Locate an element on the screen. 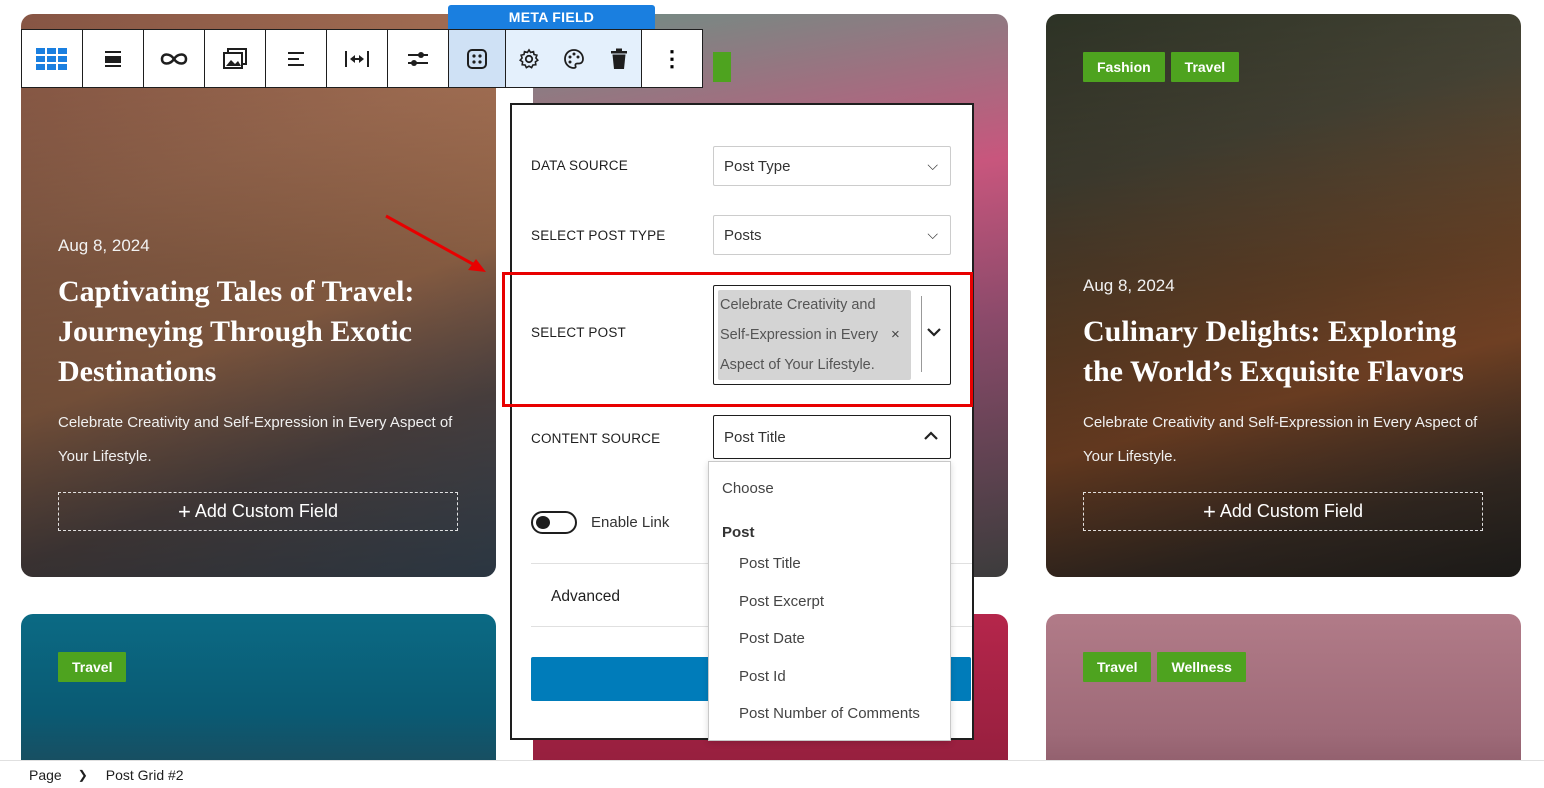 The height and width of the screenshot is (788, 1544). block-toolbar: ⋮ is located at coordinates (362, 58).